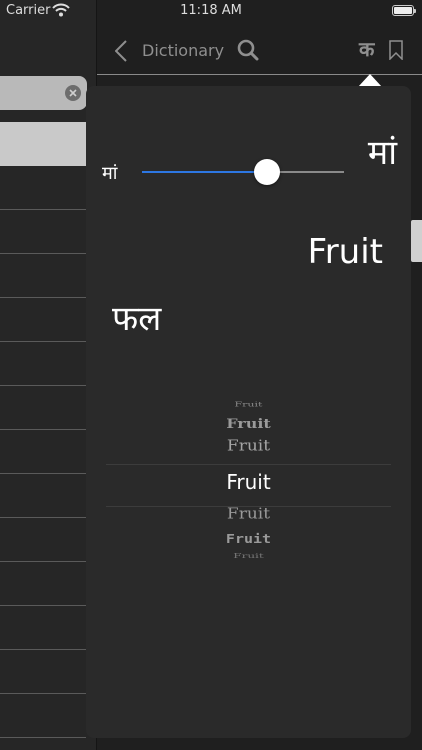 This screenshot has height=750, width=422. Describe the element at coordinates (366, 48) in the screenshot. I see `language-toggle-icon: क` at that location.